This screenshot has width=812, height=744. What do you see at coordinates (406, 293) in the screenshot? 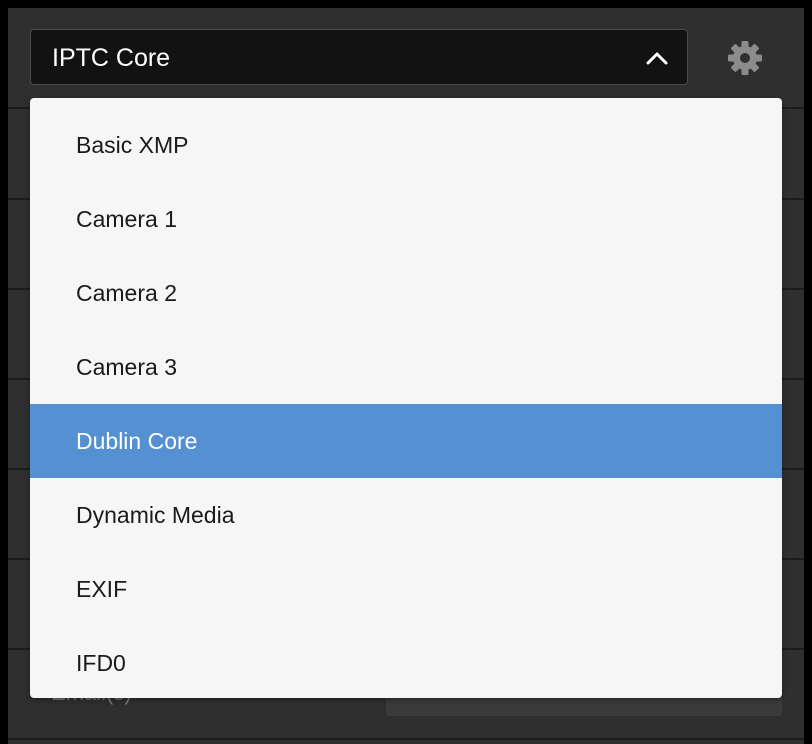
I see `option-camera-2: Camera 2` at bounding box center [406, 293].